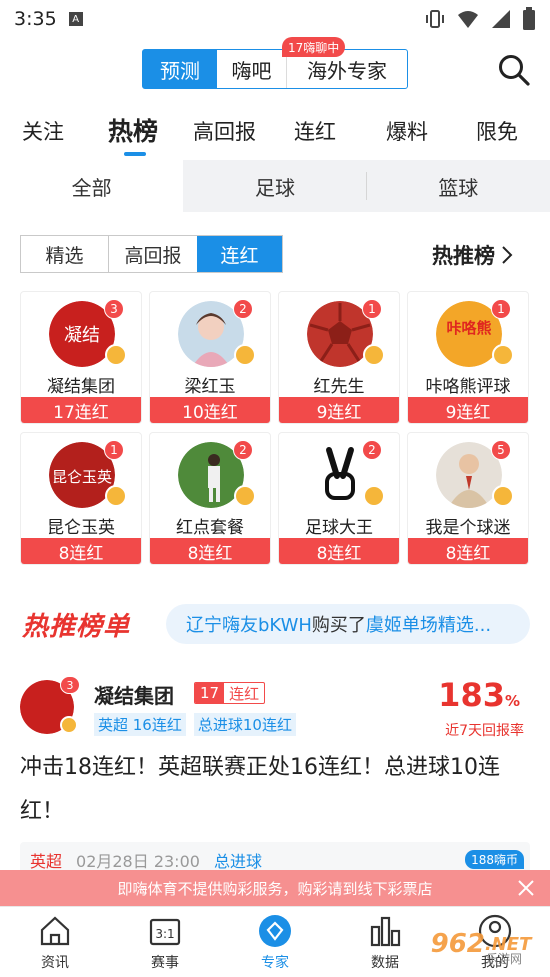 The width and height of the screenshot is (550, 977). What do you see at coordinates (82, 335) in the screenshot?
I see `avatar-text: 凝结` at bounding box center [82, 335].